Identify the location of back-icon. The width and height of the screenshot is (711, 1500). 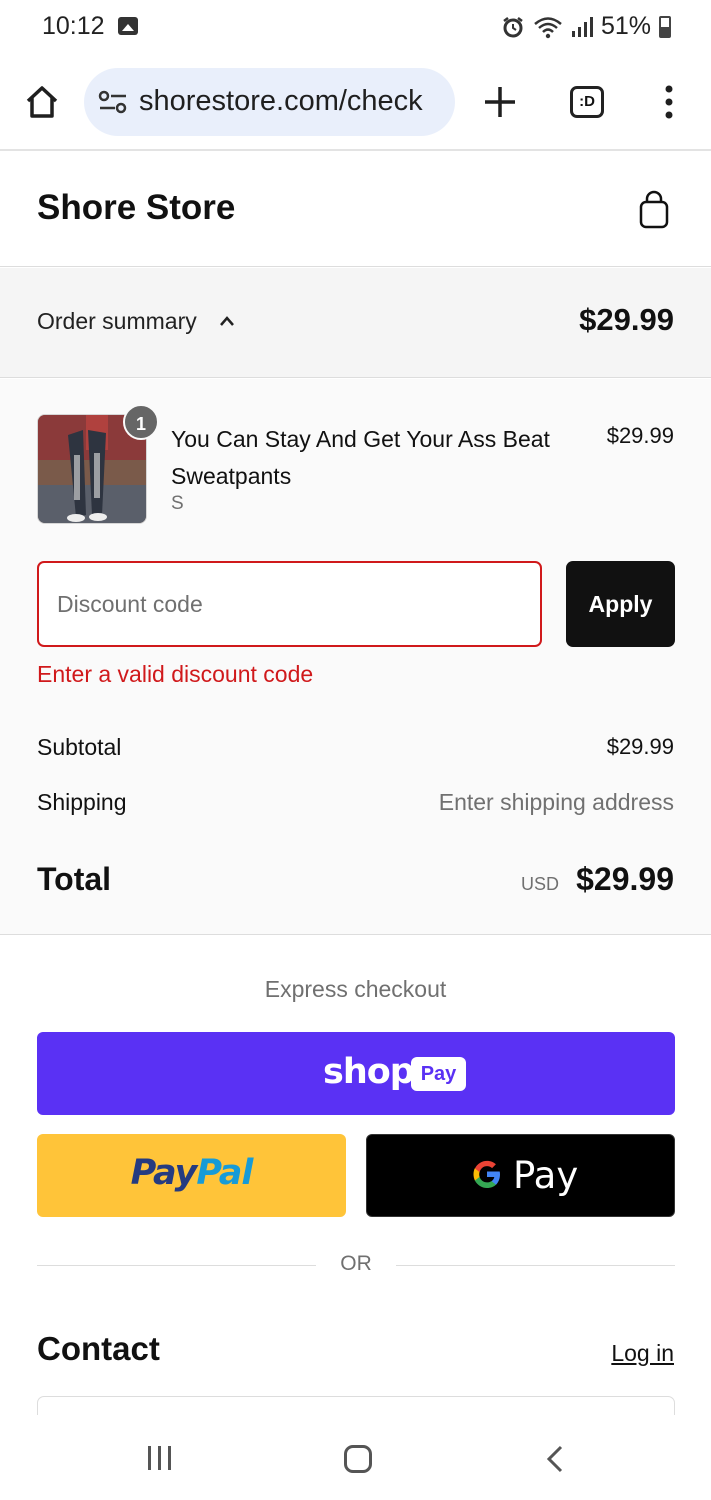
(555, 1459).